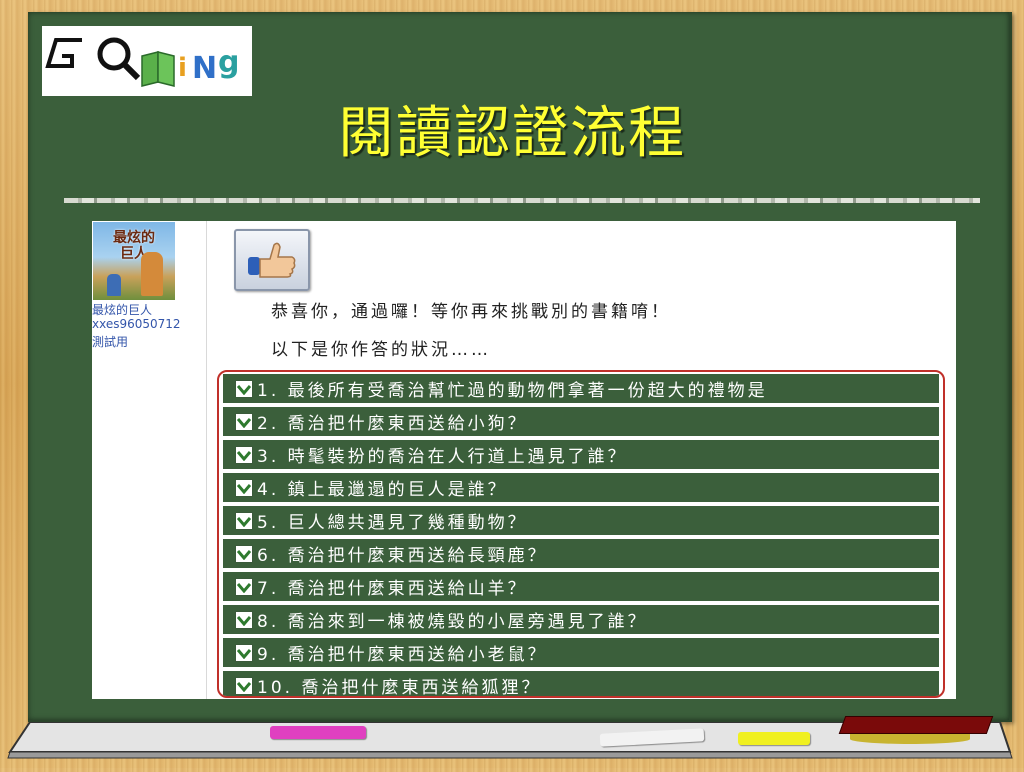  What do you see at coordinates (152, 274) in the screenshot?
I see `giant-figure` at bounding box center [152, 274].